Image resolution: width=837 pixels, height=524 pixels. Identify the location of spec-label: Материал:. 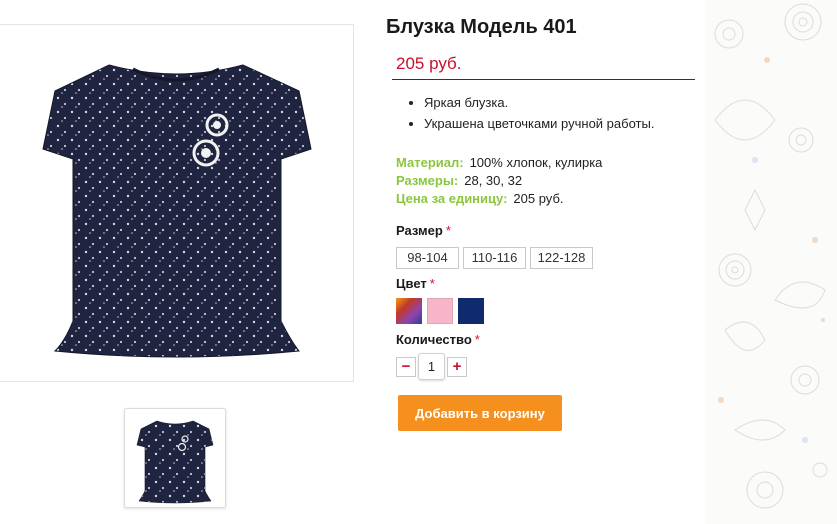
(430, 162).